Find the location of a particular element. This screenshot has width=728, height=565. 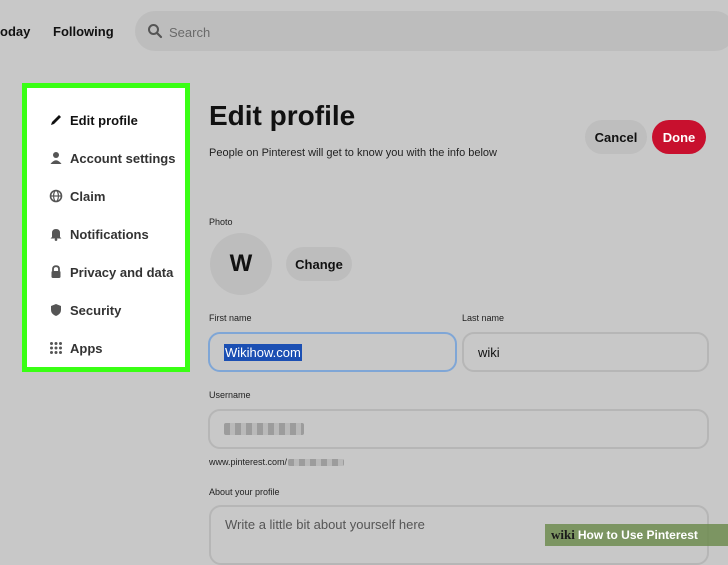

sidebar-item-label: Apps is located at coordinates (86, 348).